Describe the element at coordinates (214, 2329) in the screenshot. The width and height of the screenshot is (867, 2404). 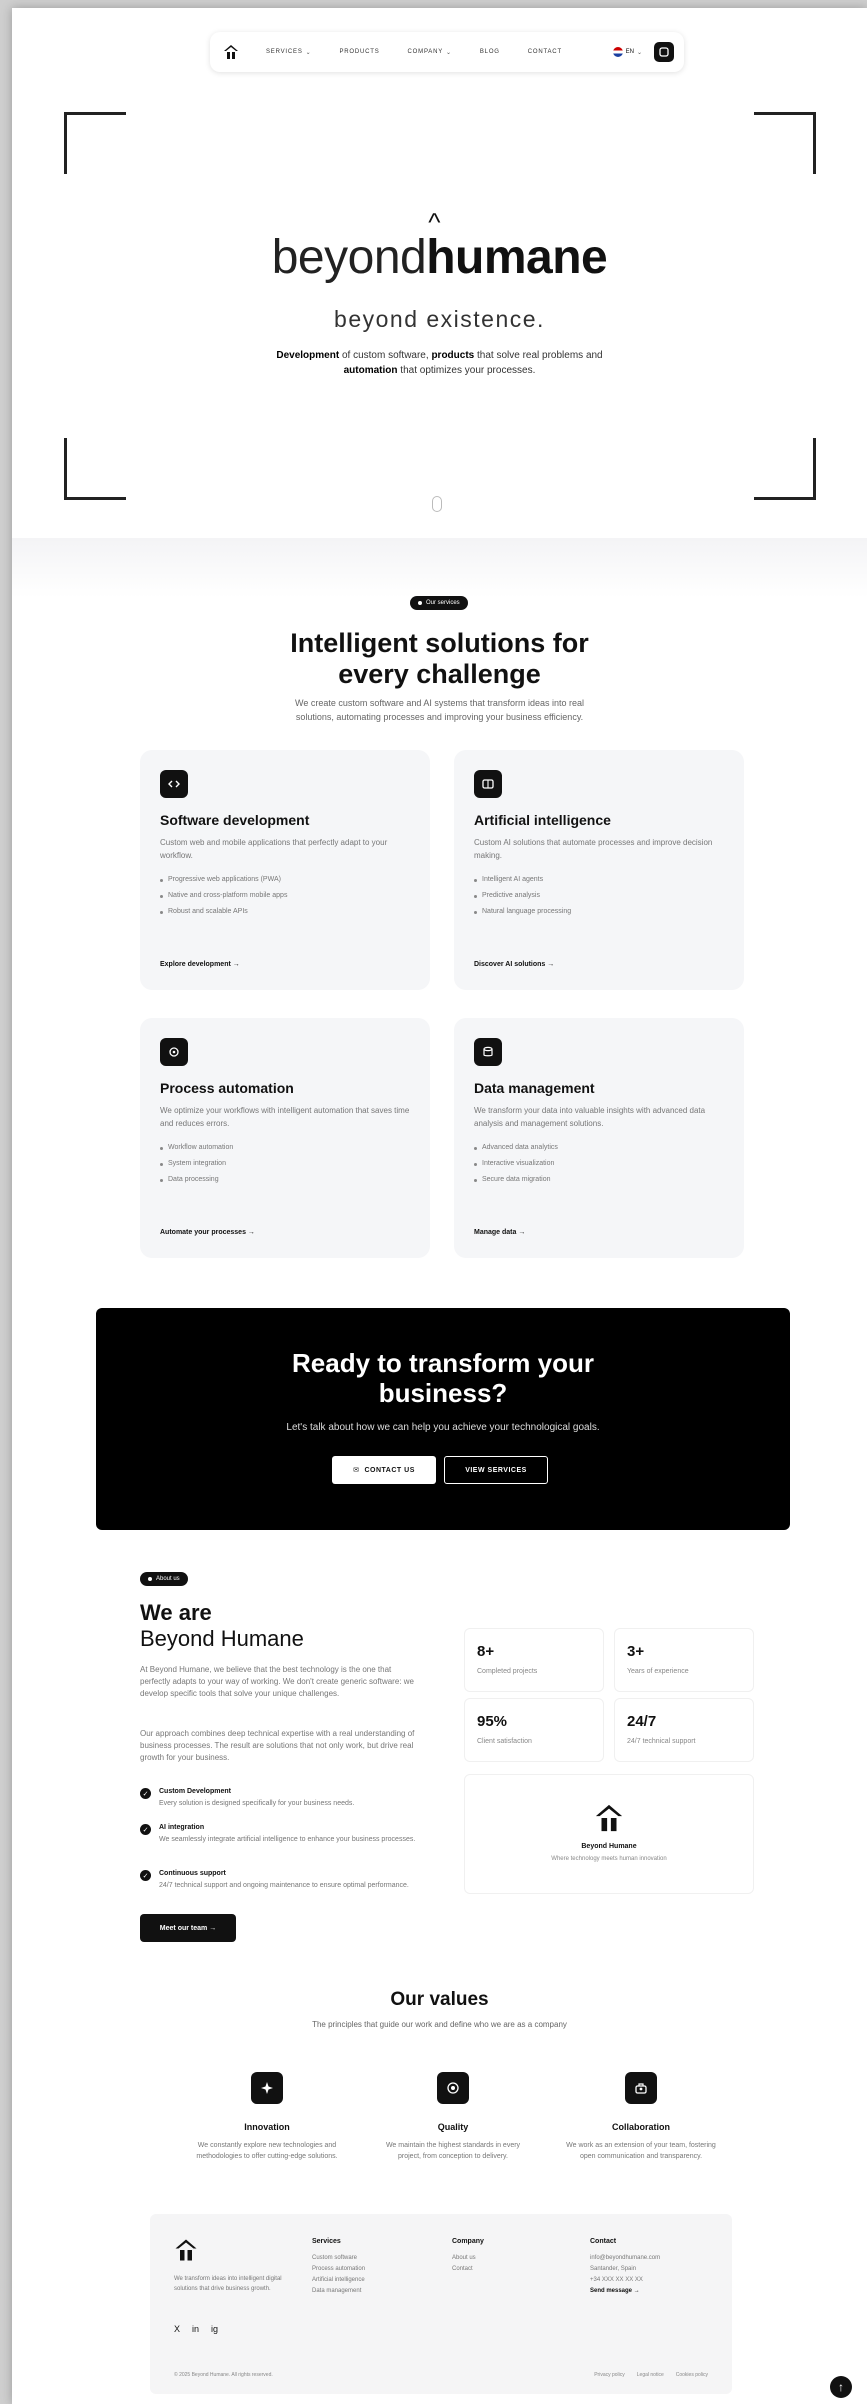
I see `instagram-icon: ig` at that location.